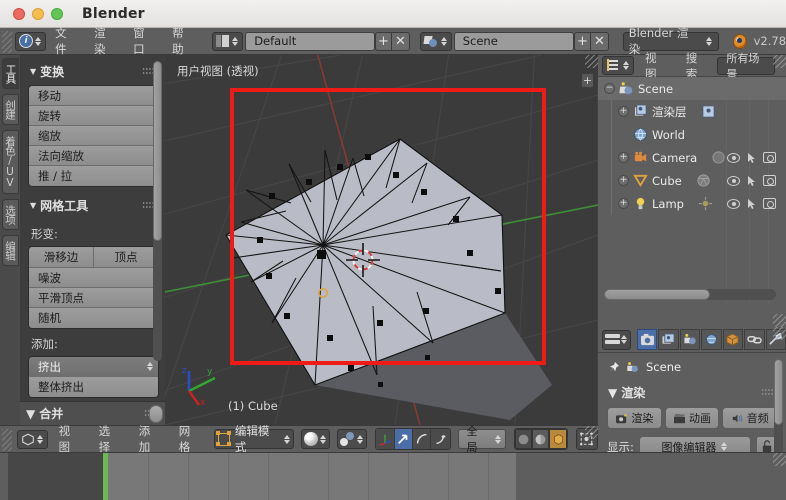 The image size is (786, 500). Describe the element at coordinates (779, 320) in the screenshot. I see `outliner-bottom-grip-icon` at that location.